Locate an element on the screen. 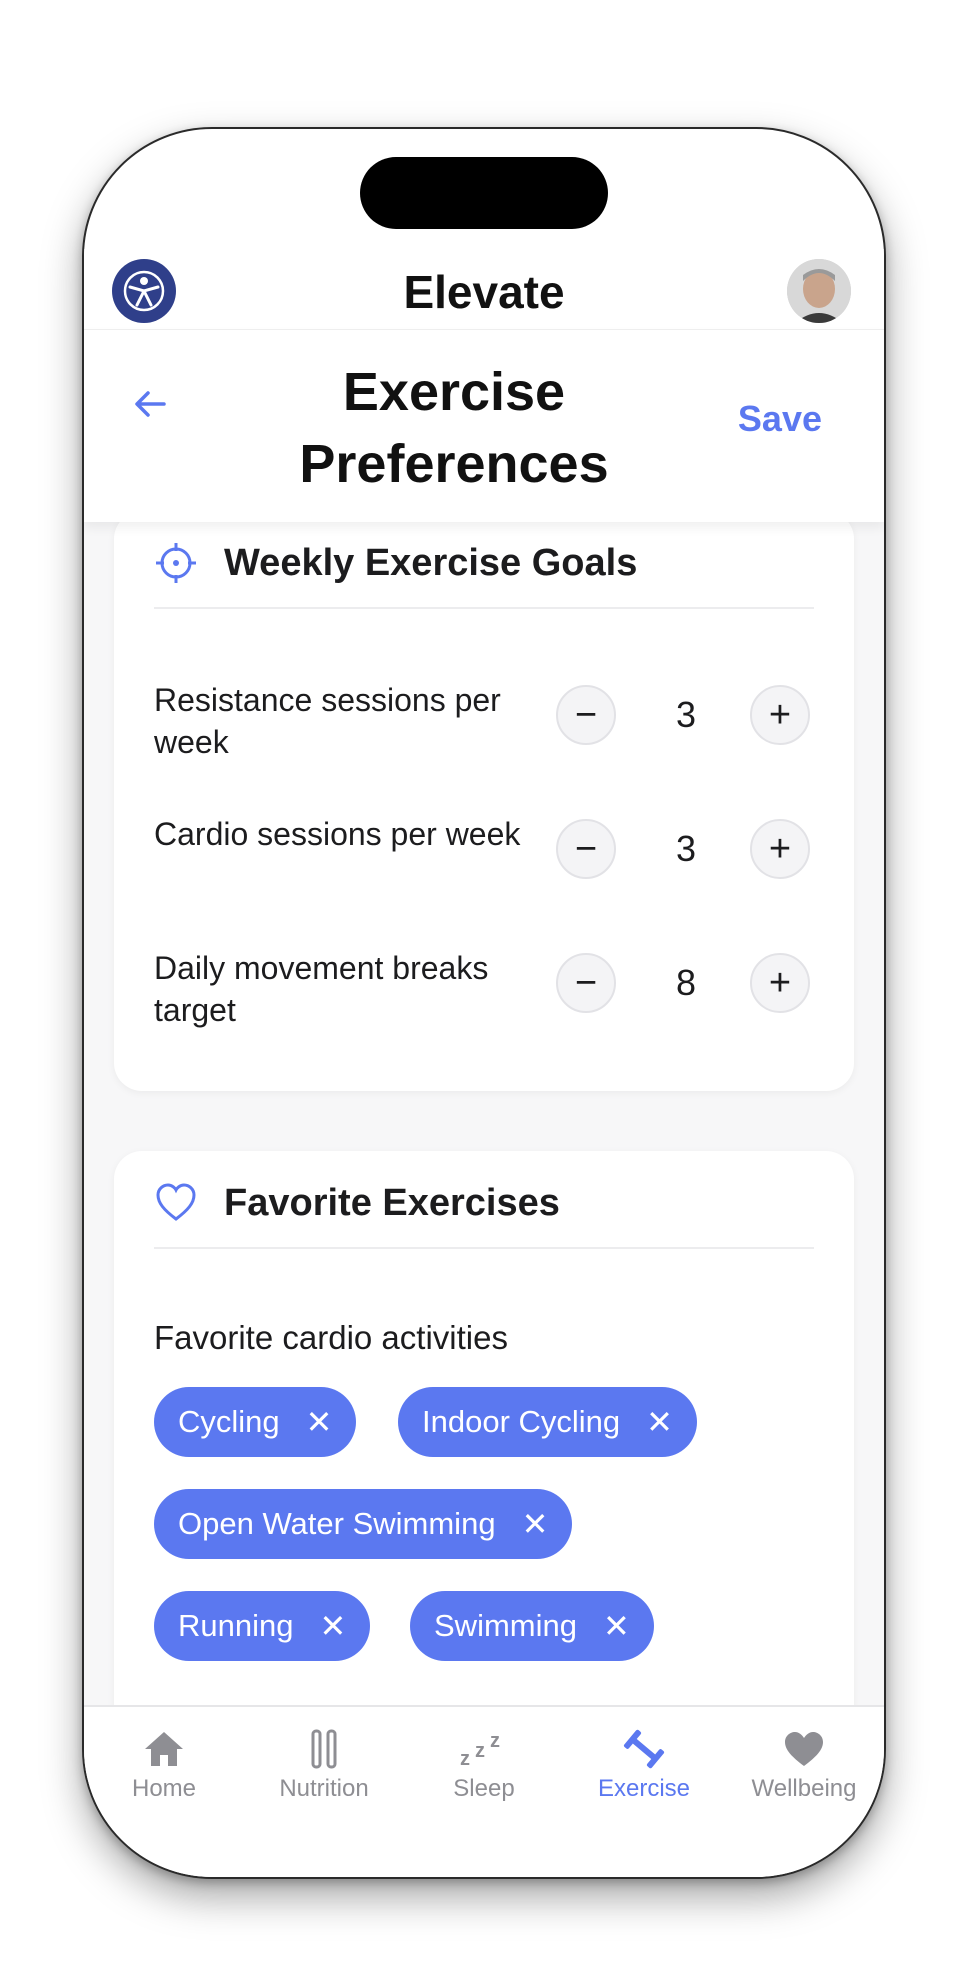 This screenshot has width=964, height=1972. card-header: Favorite Exercises is located at coordinates (484, 1215).